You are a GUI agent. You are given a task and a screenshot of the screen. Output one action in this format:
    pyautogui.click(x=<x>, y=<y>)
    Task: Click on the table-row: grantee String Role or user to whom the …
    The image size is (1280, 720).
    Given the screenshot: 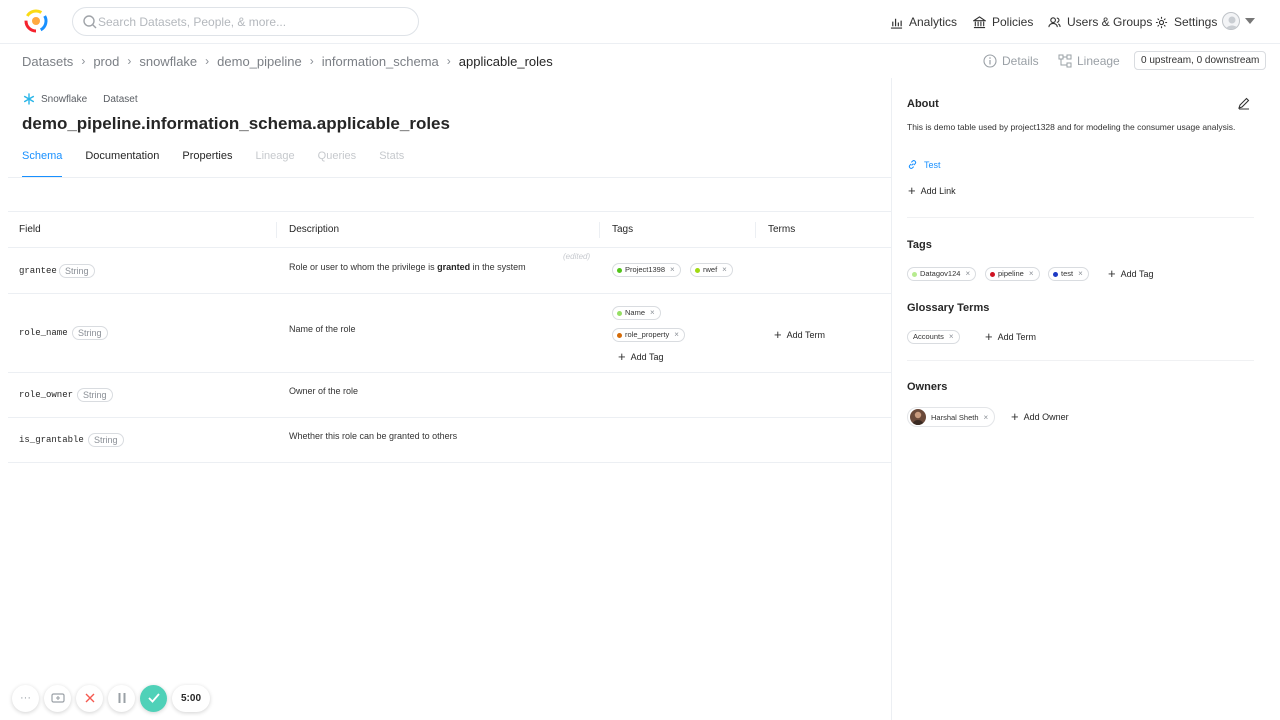 What is the action you would take?
    pyautogui.click(x=449, y=271)
    